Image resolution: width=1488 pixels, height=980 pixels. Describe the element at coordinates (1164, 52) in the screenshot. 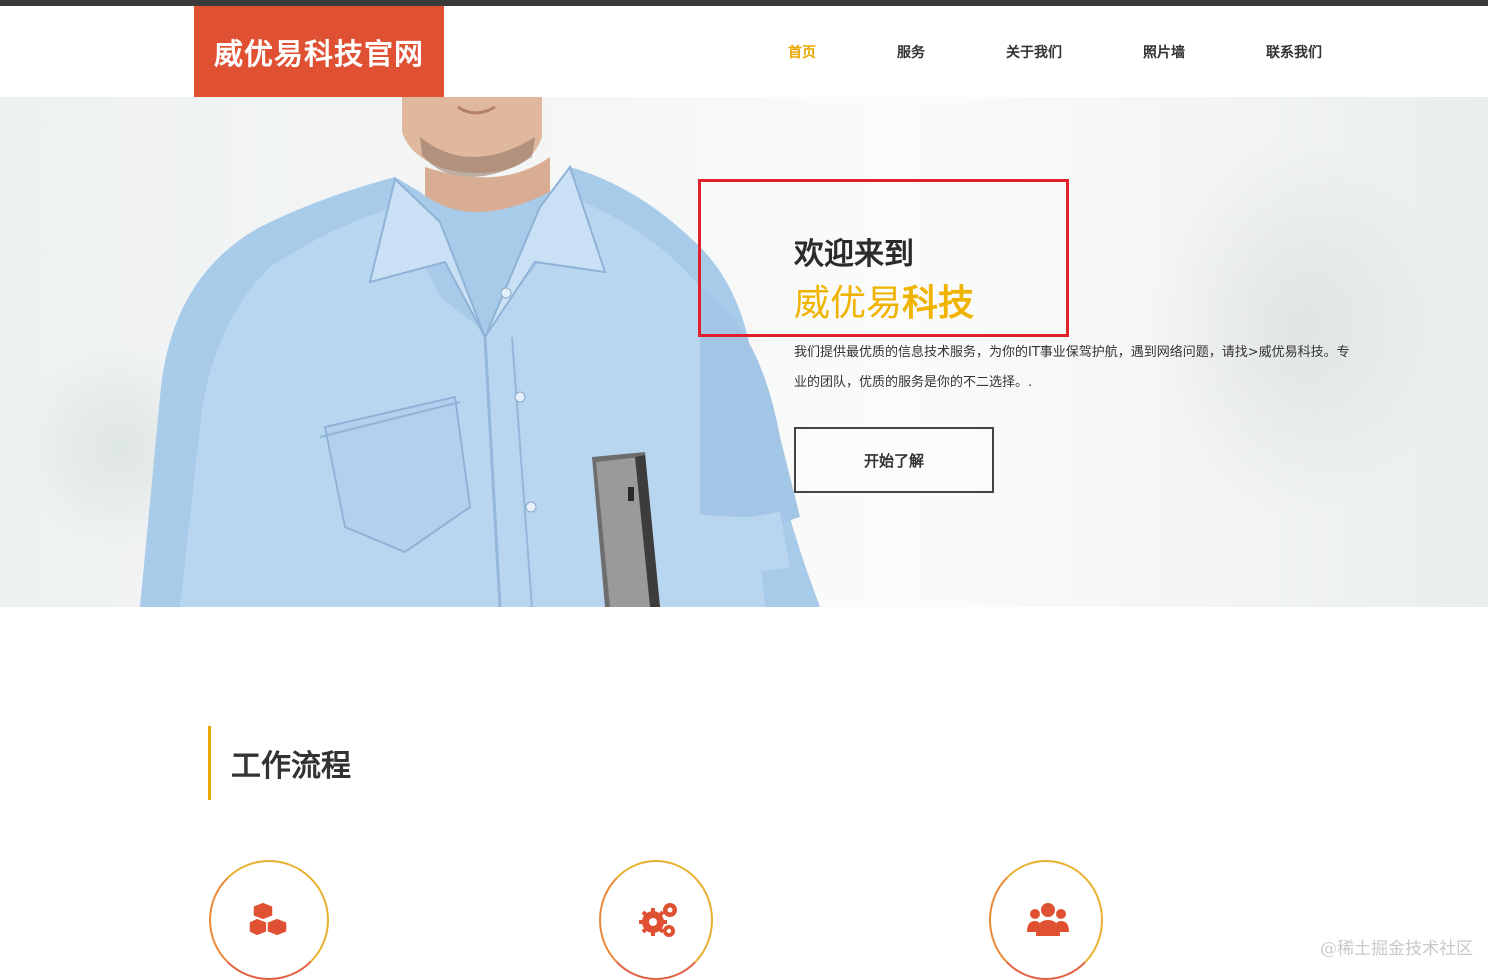

I see `nav-item-photo-wall: 照片墙` at that location.